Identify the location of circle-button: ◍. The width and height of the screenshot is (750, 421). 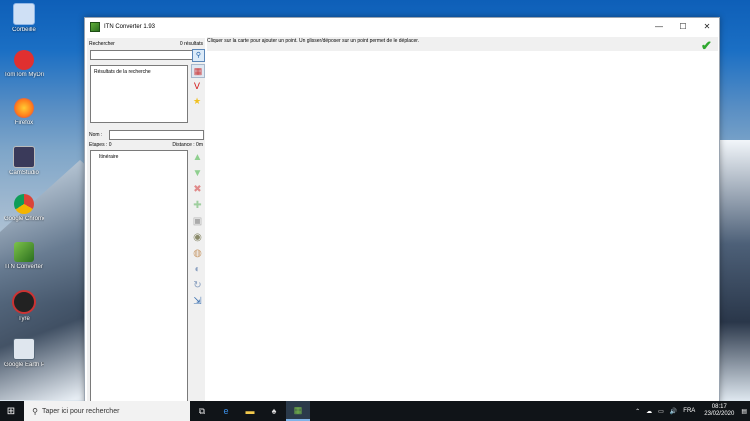
(197, 253).